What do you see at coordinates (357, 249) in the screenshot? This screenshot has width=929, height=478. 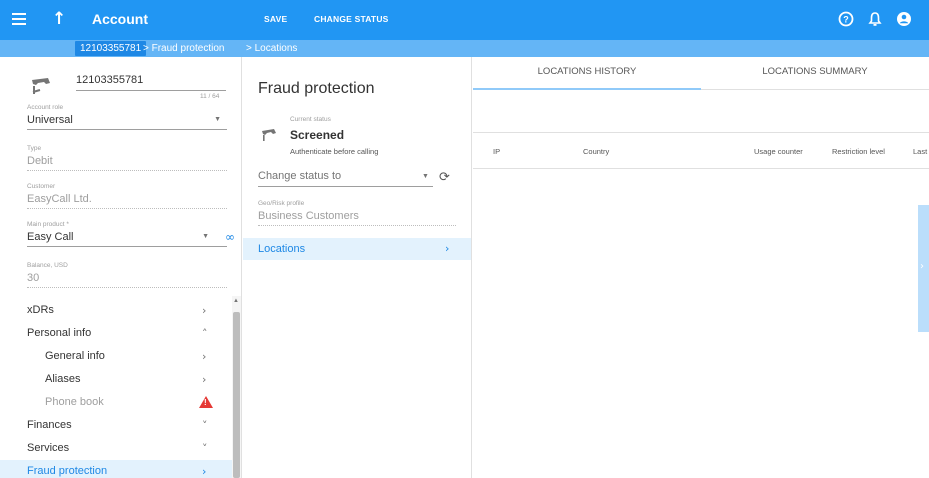 I see `nav-item-locations: Locations ›` at bounding box center [357, 249].